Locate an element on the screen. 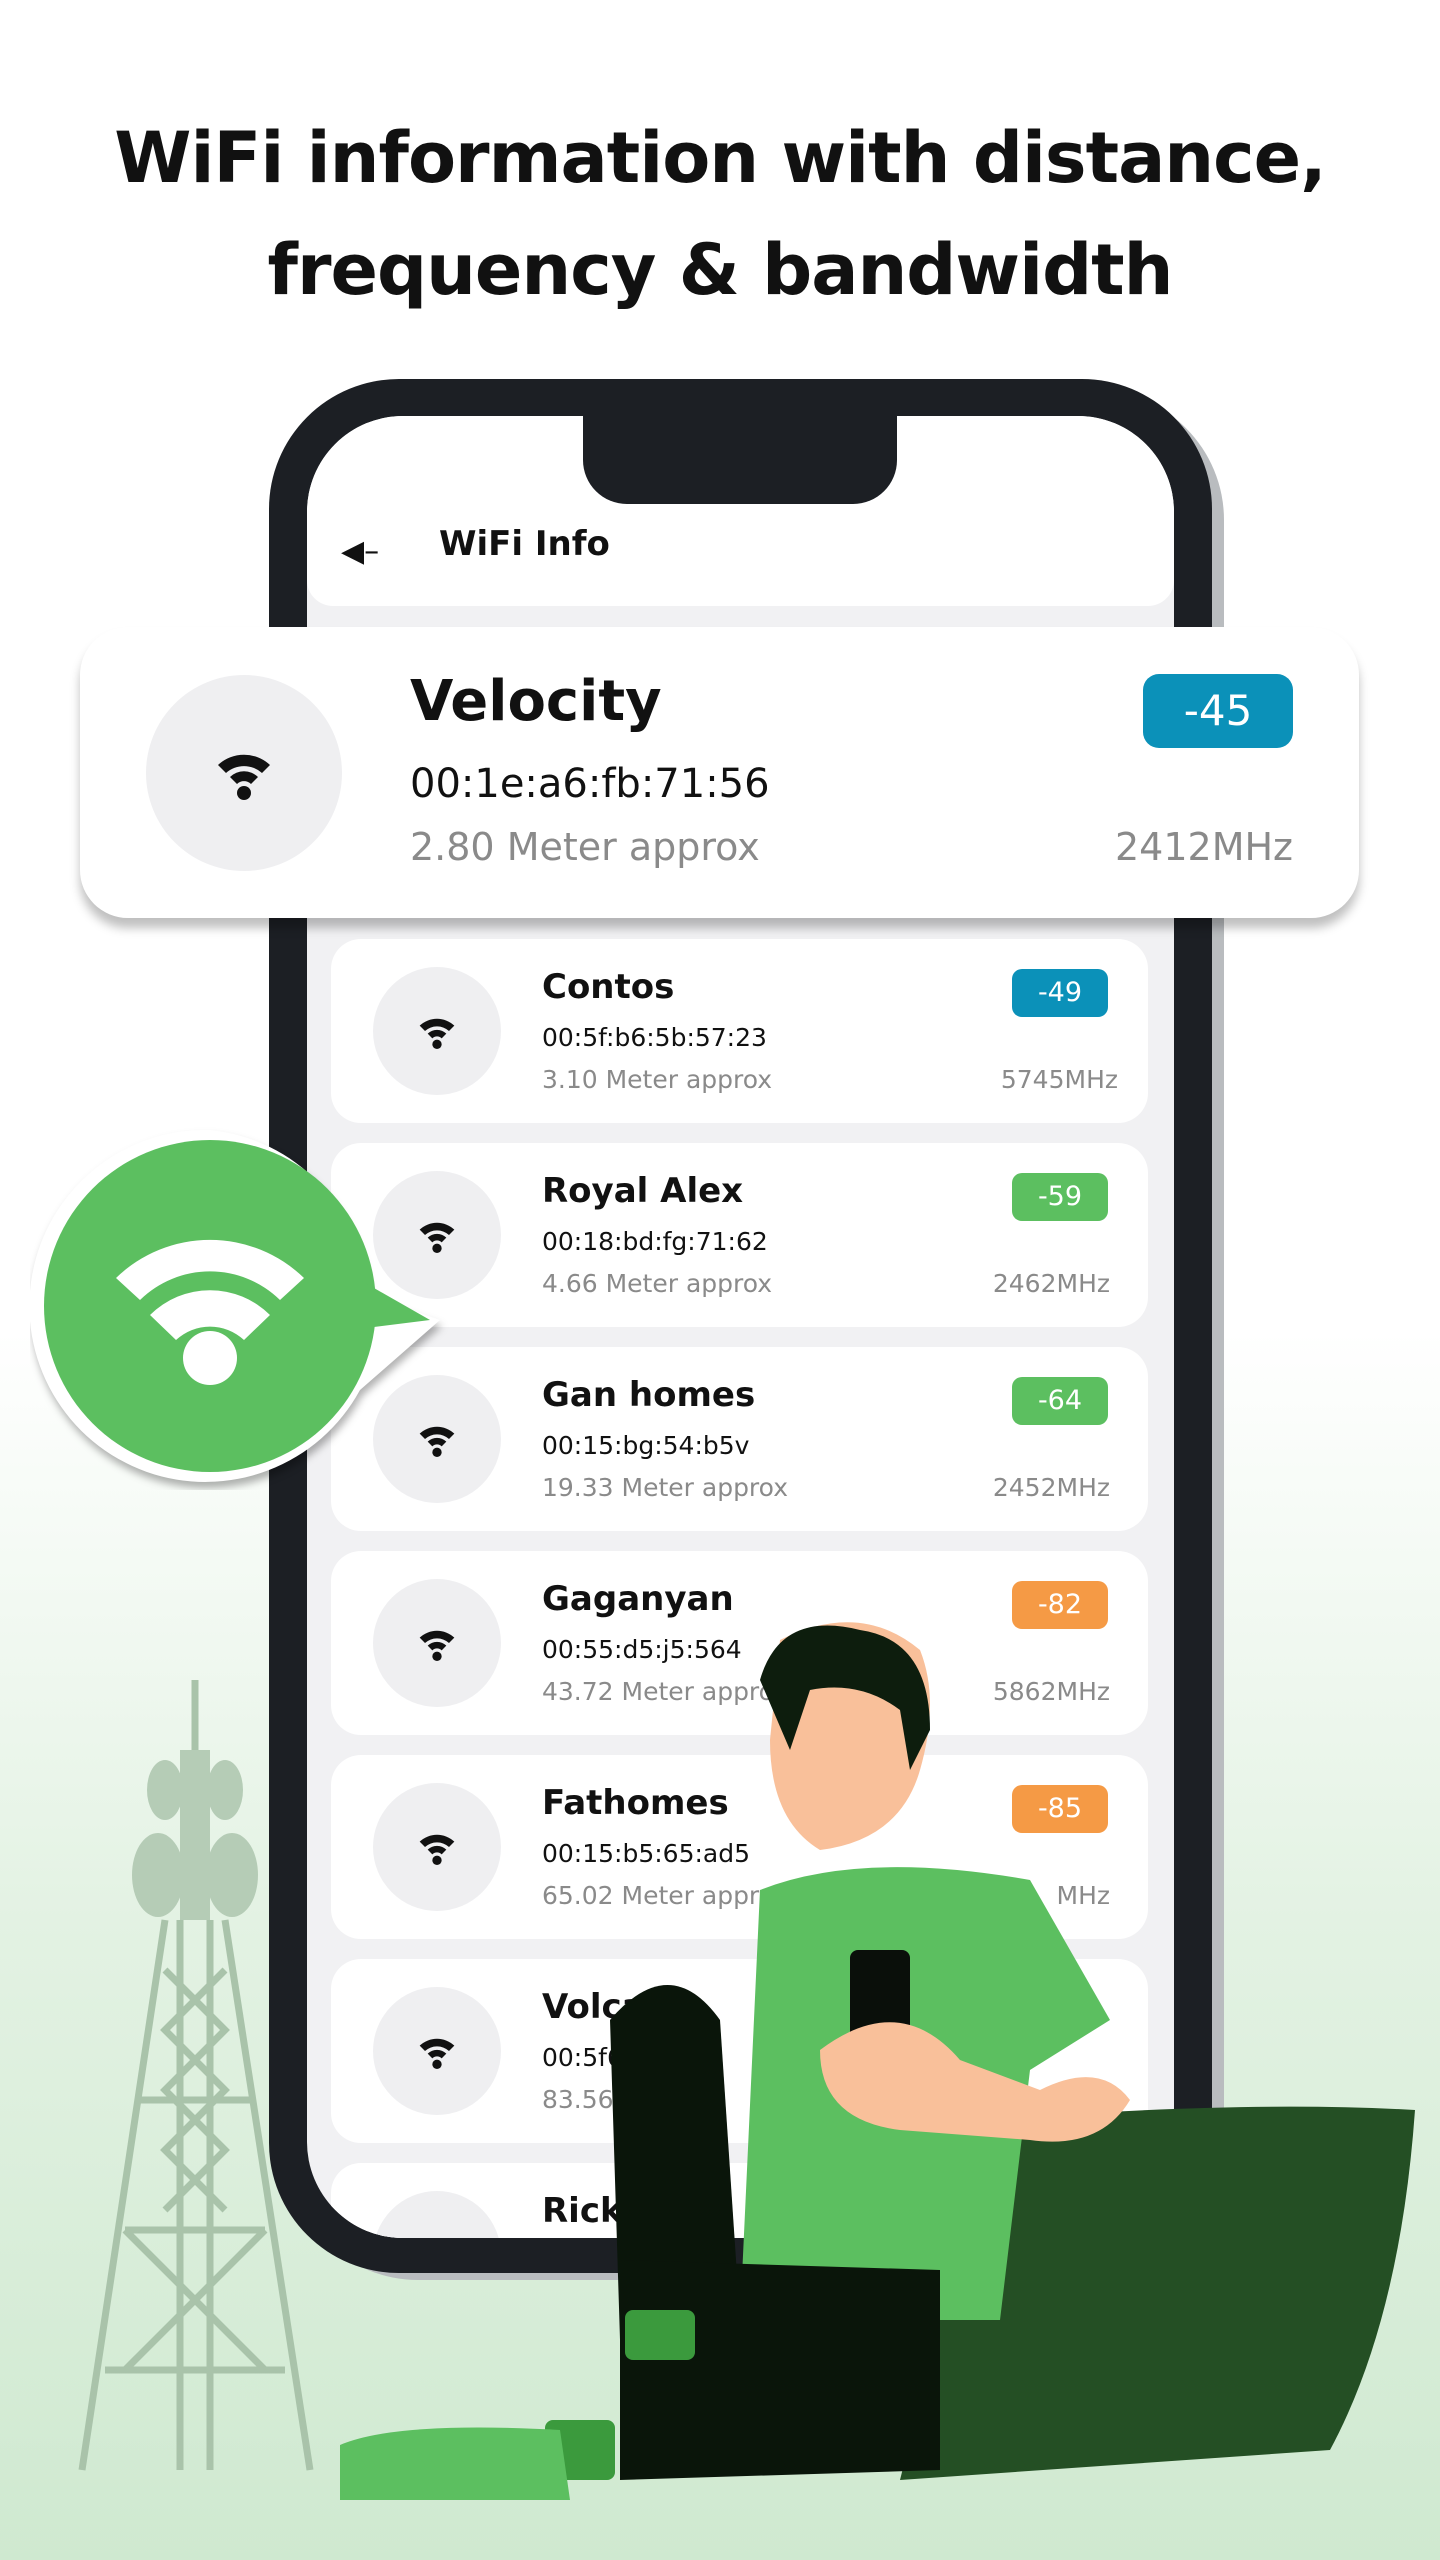 The image size is (1440, 2560). headline-line-2: frequency & bandwidth is located at coordinates (720, 270).